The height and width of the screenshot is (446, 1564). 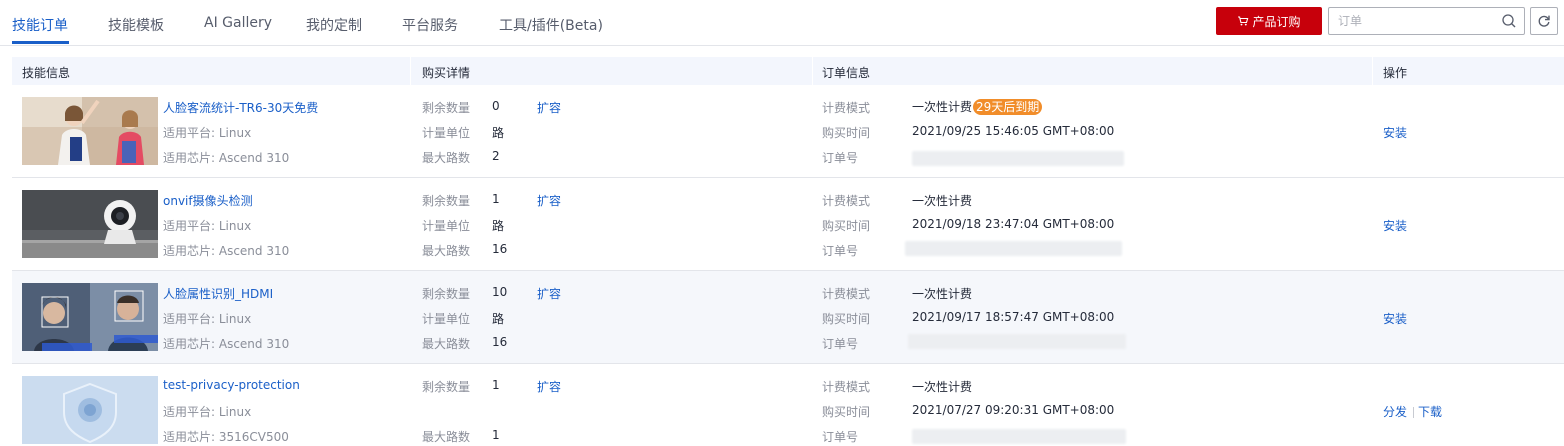 What do you see at coordinates (942, 107) in the screenshot?
I see `billing-mode-text: 一次性计费` at bounding box center [942, 107].